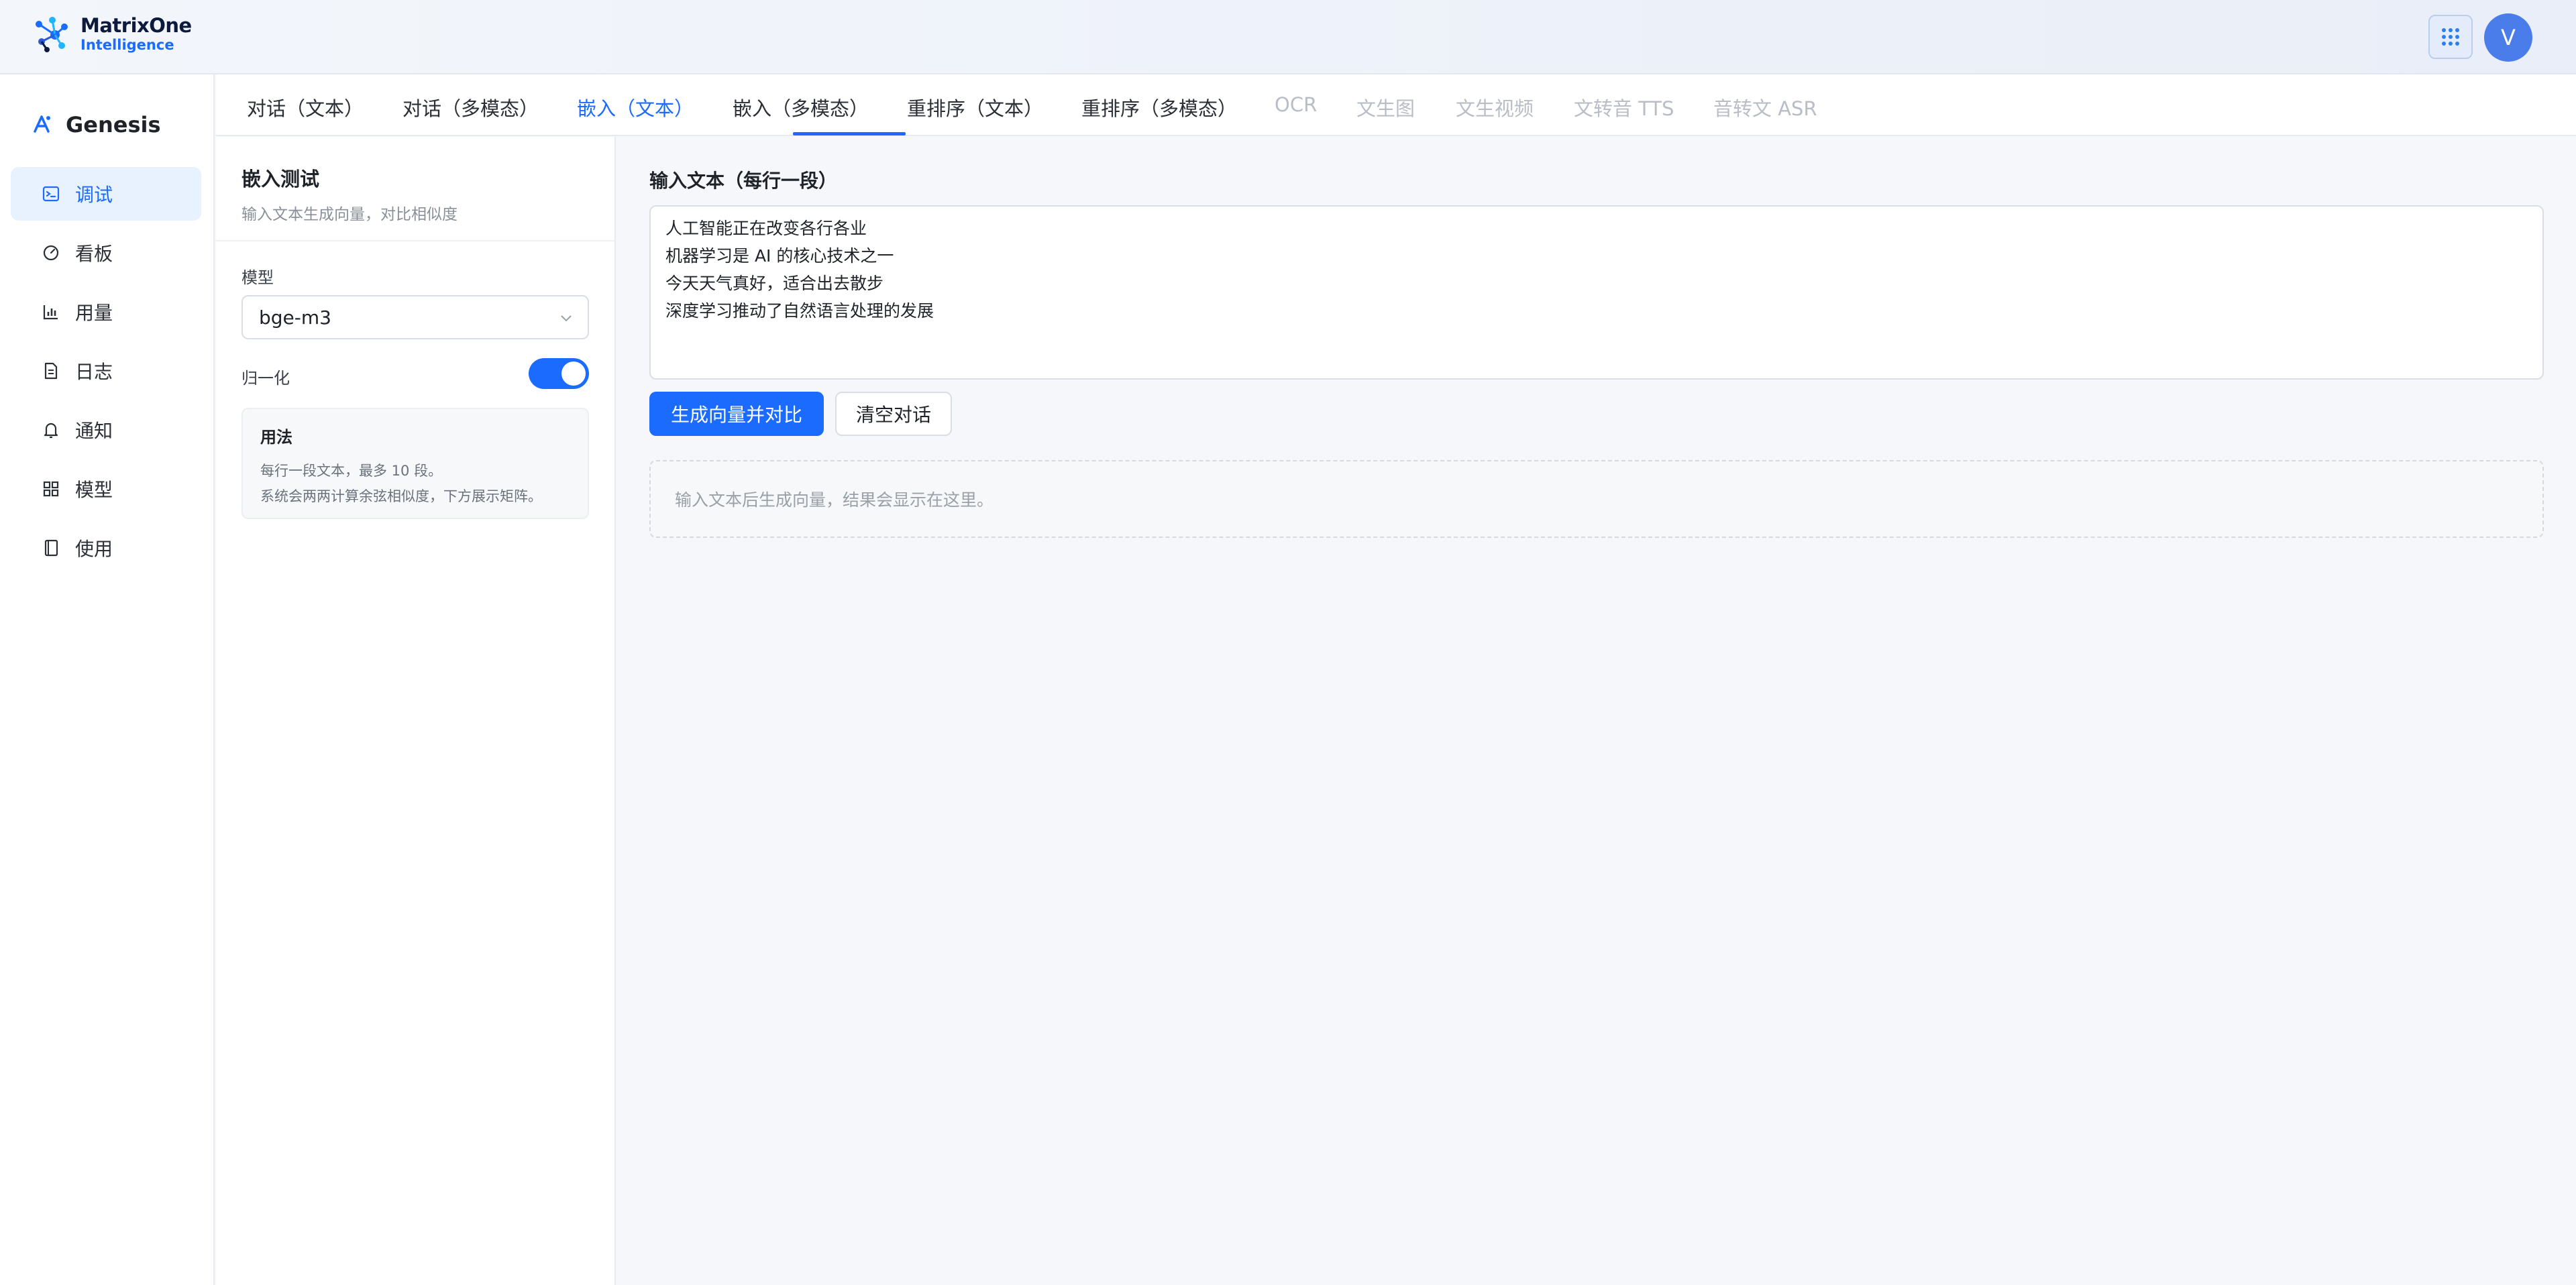  What do you see at coordinates (51, 371) in the screenshot?
I see `file-text-icon` at bounding box center [51, 371].